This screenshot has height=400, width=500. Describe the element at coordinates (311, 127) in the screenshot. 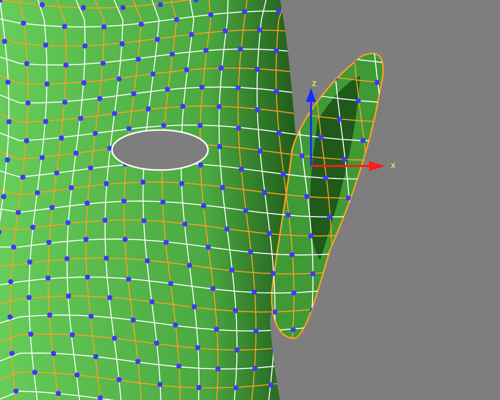

I see `z-axis-arrow` at that location.